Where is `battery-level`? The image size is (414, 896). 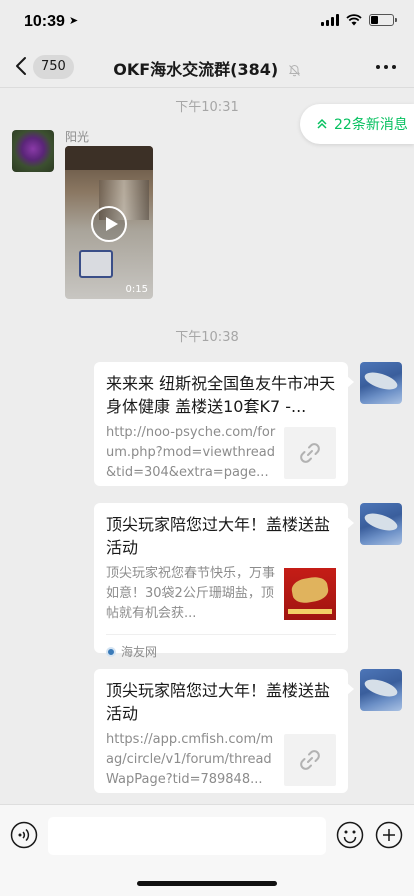
battery-level is located at coordinates (375, 20).